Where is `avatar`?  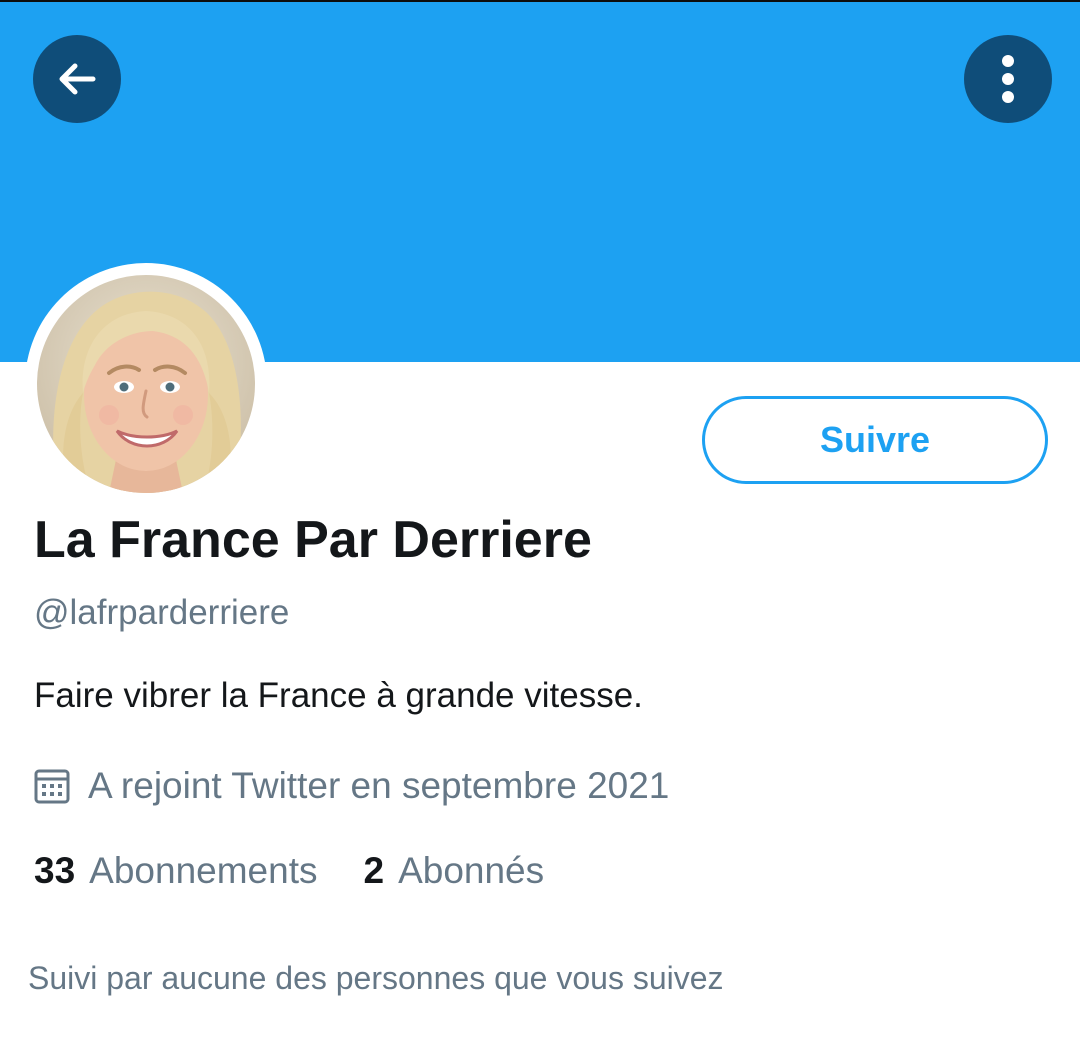 avatar is located at coordinates (146, 384).